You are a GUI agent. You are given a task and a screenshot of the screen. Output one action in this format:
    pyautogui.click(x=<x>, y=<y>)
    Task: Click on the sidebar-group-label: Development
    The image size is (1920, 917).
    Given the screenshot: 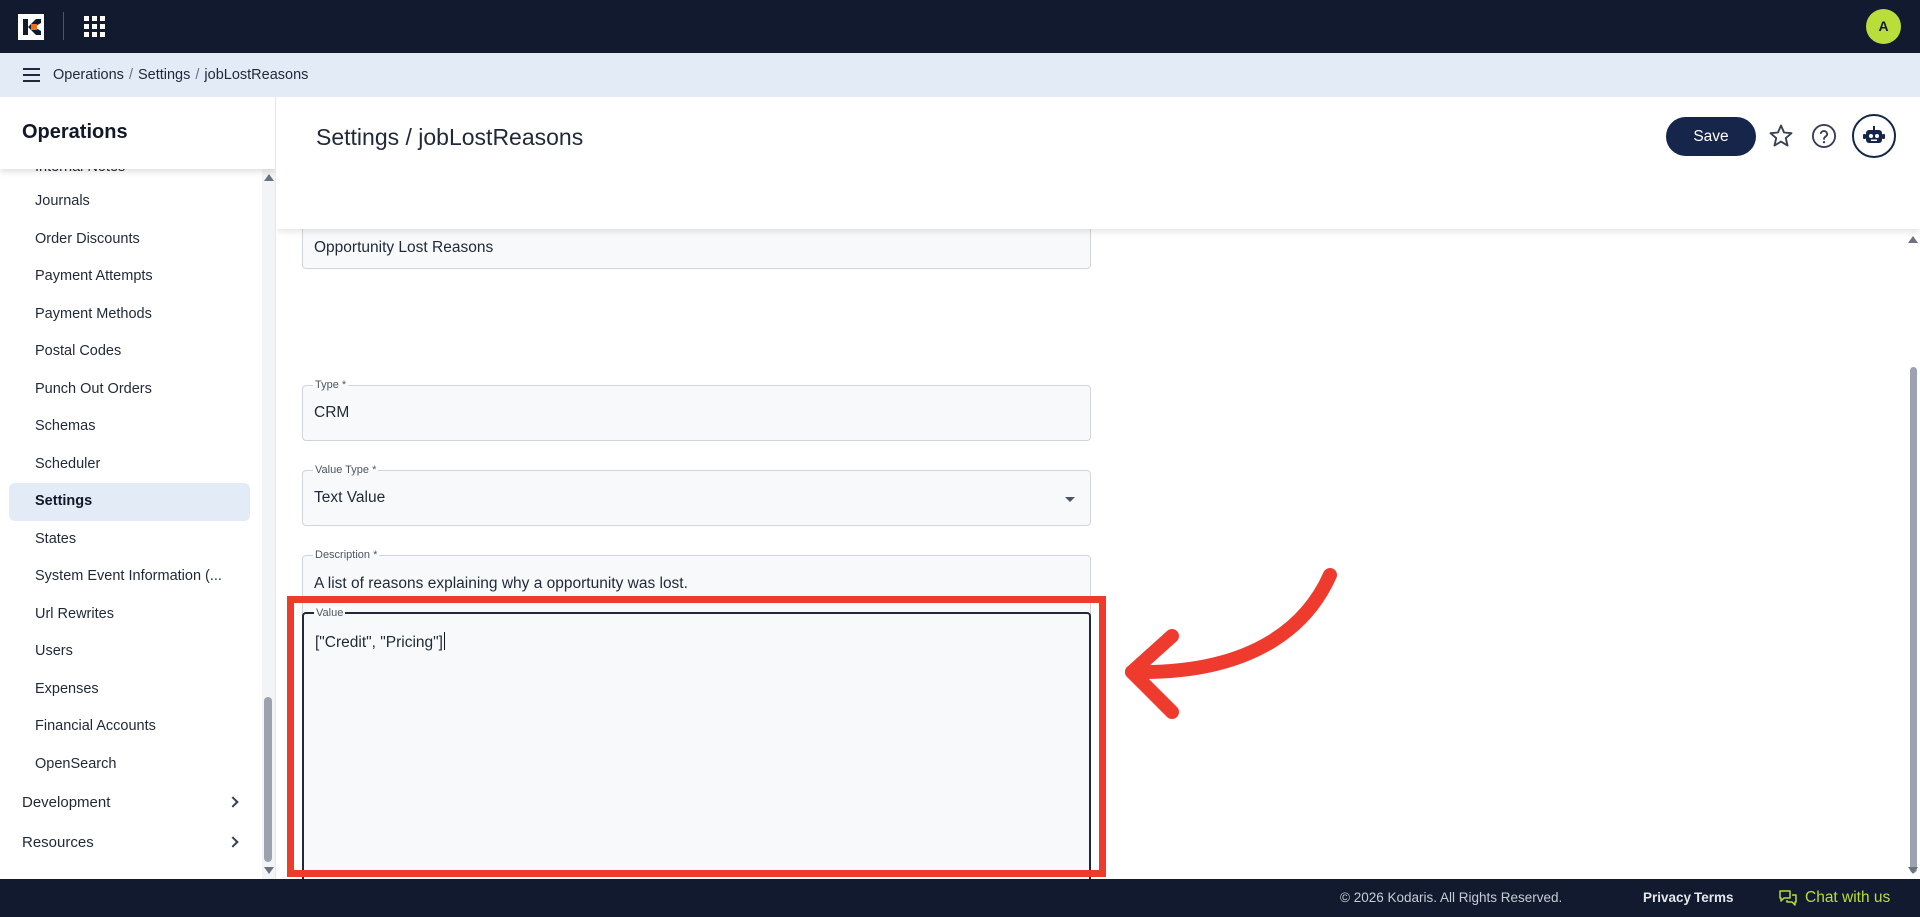 What is the action you would take?
    pyautogui.click(x=66, y=802)
    